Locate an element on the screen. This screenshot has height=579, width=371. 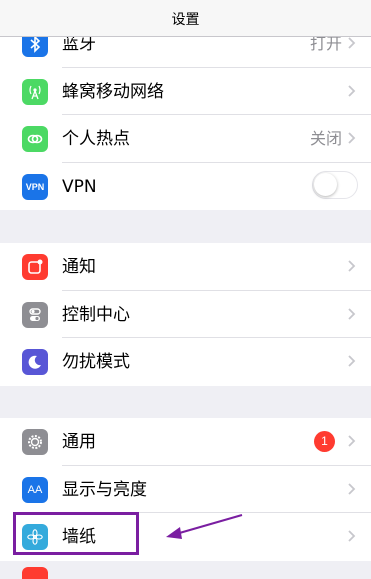
display-icon: AA is located at coordinates (35, 489).